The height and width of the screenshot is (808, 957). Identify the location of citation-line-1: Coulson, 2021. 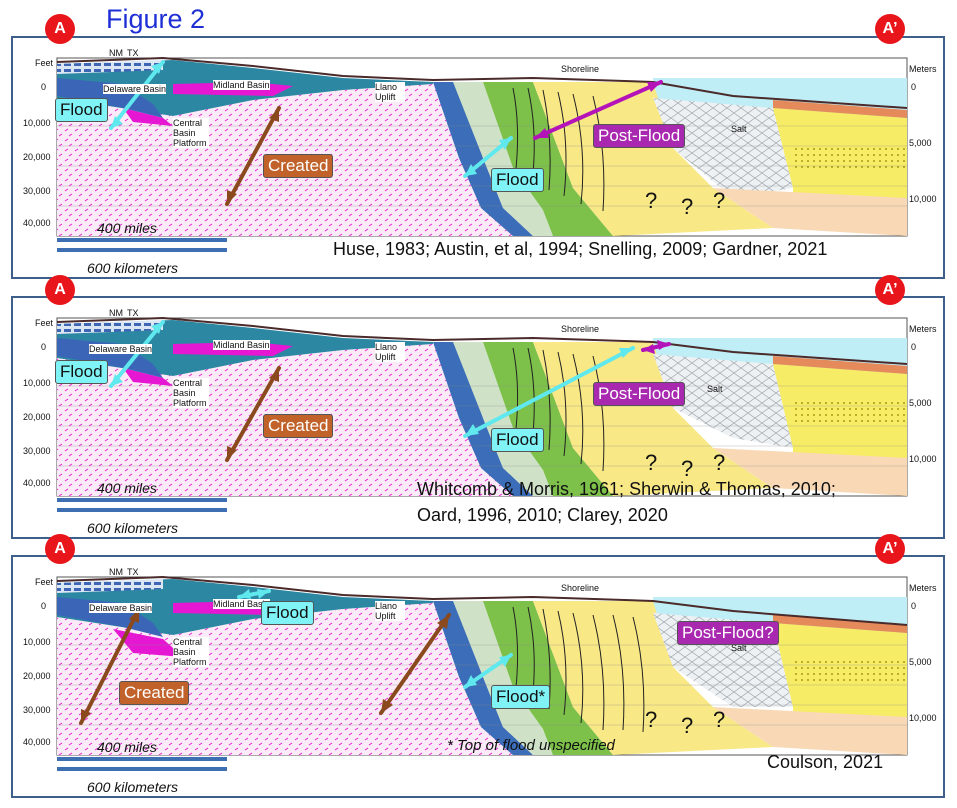
(825, 762).